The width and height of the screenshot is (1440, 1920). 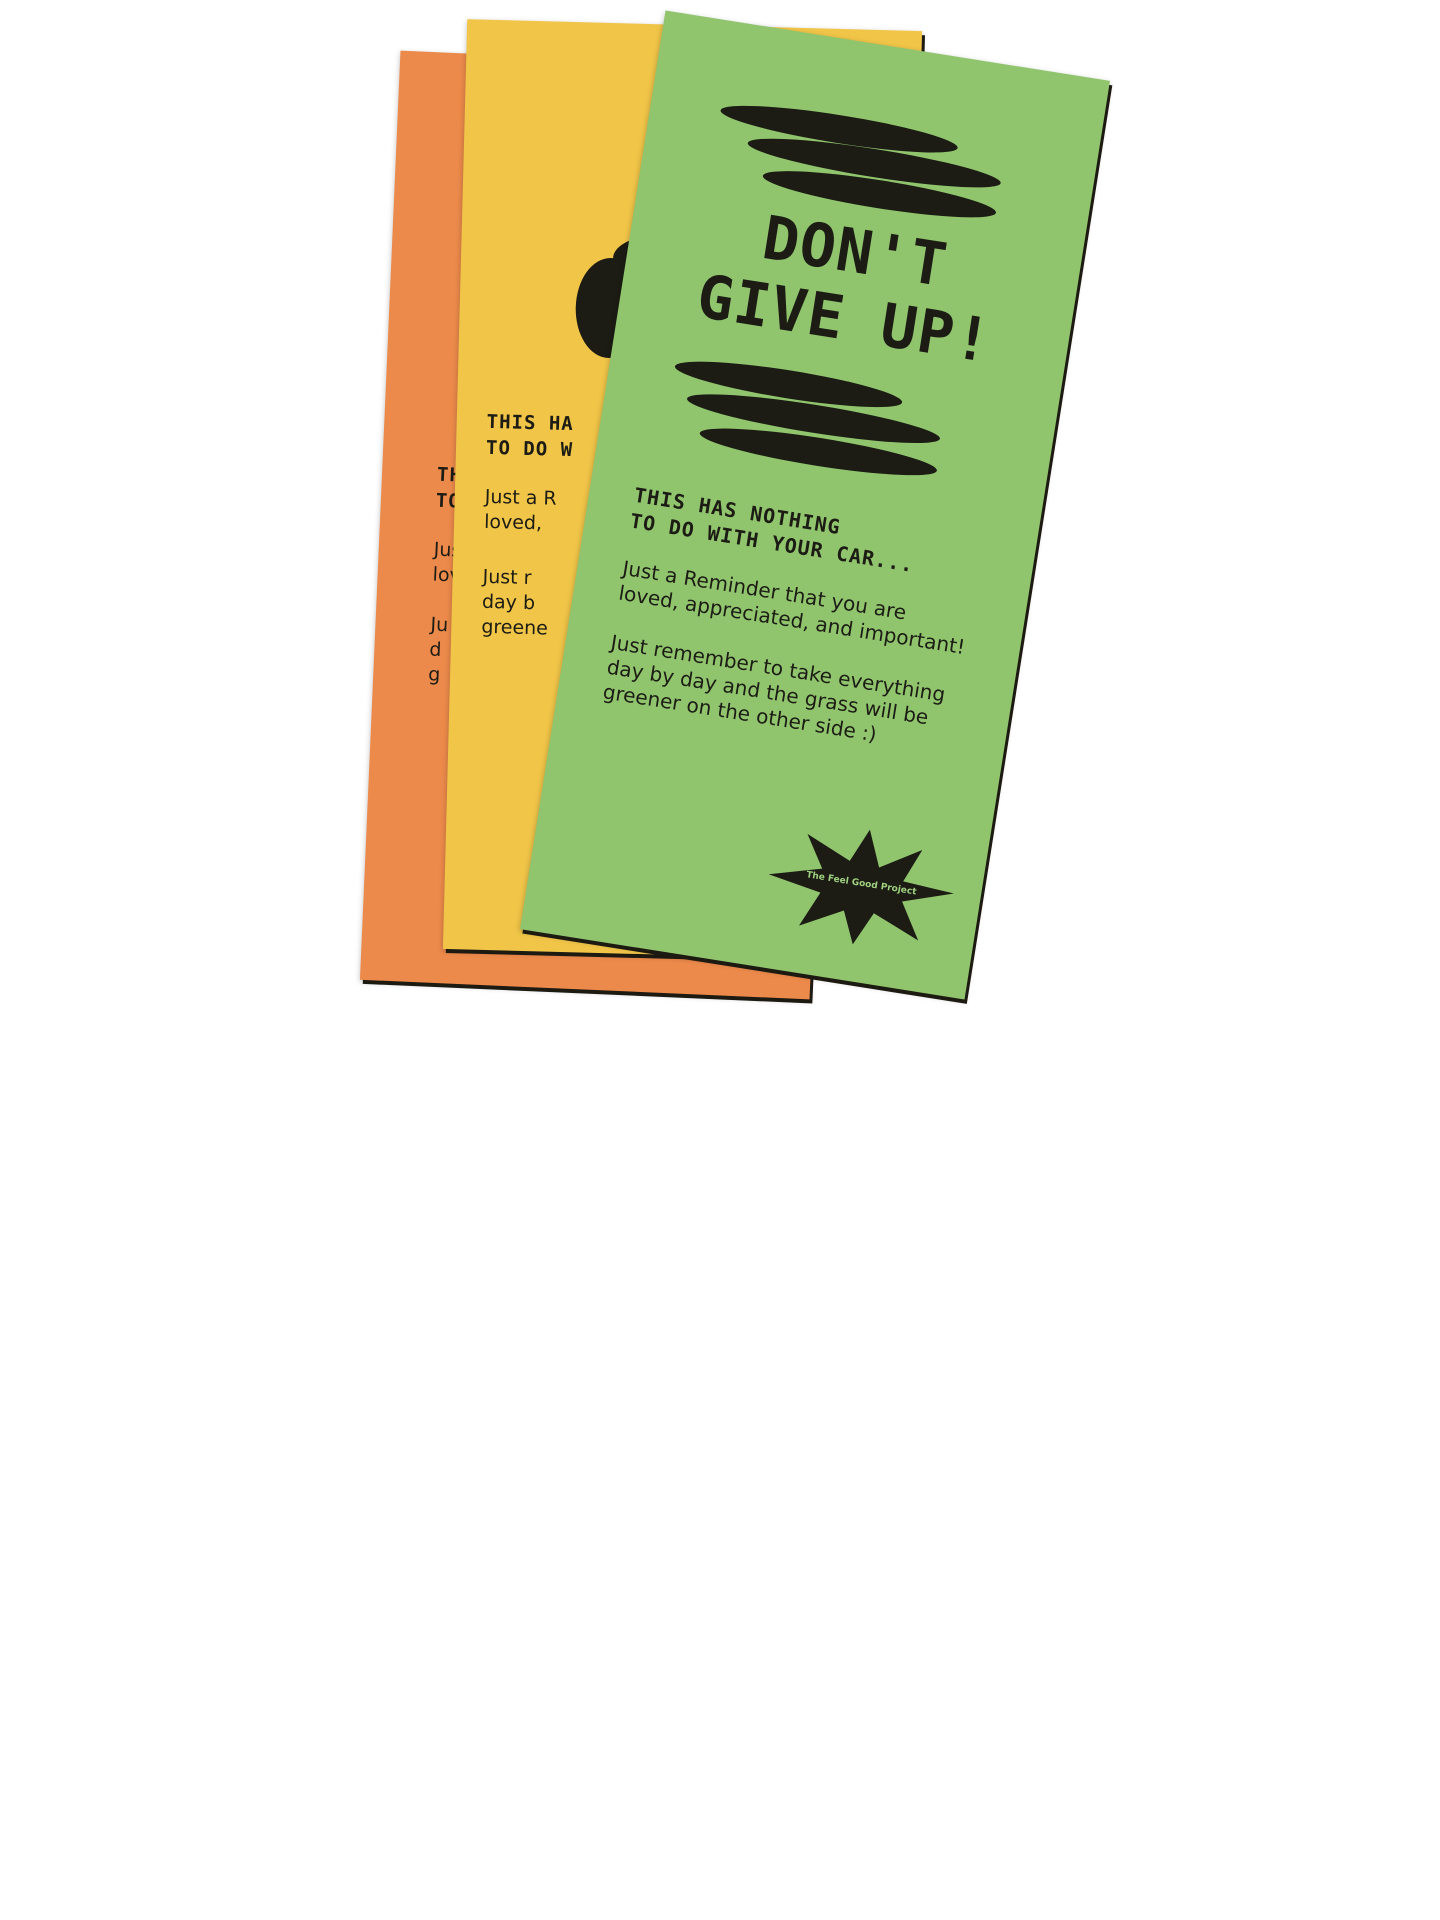 What do you see at coordinates (507, 577) in the screenshot?
I see `yellow-para2-line1: Just r` at bounding box center [507, 577].